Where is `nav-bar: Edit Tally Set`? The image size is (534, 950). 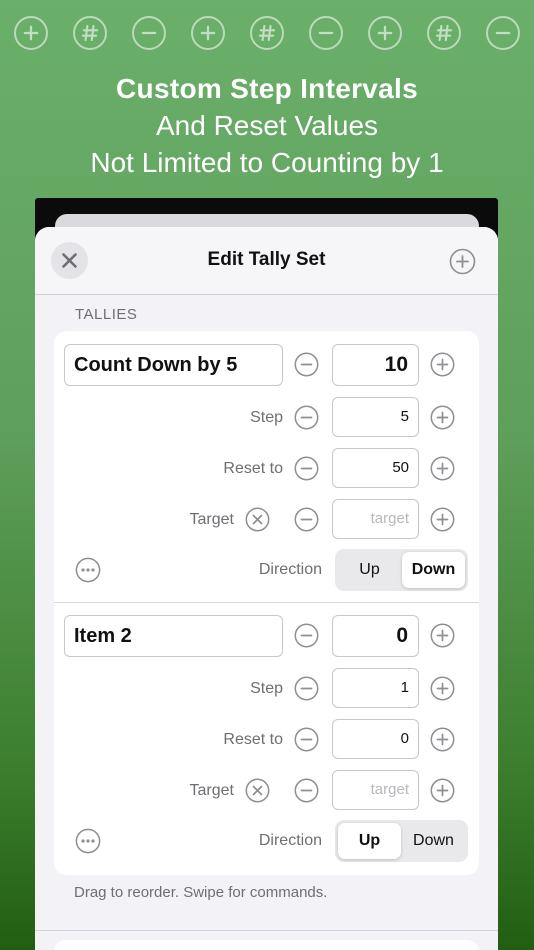
nav-bar: Edit Tally Set is located at coordinates (266, 261).